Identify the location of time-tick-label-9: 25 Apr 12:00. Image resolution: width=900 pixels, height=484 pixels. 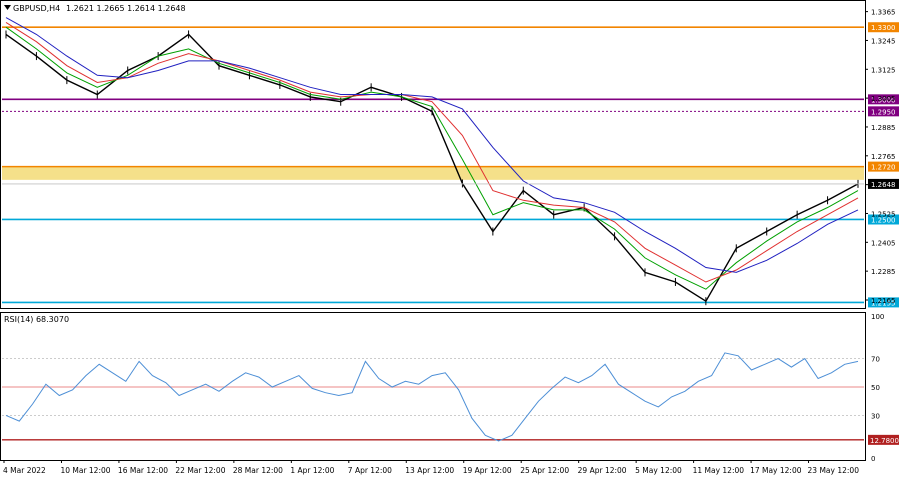
(544, 470).